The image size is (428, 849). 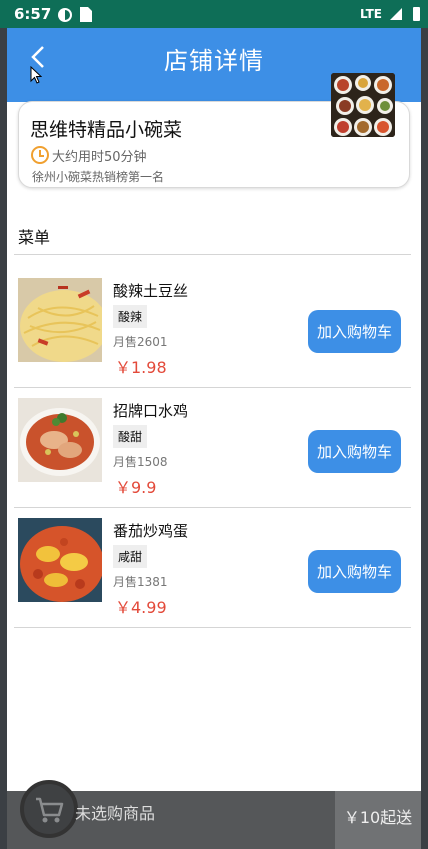 I want to click on menu-section-title: 菜单, so click(x=34, y=237).